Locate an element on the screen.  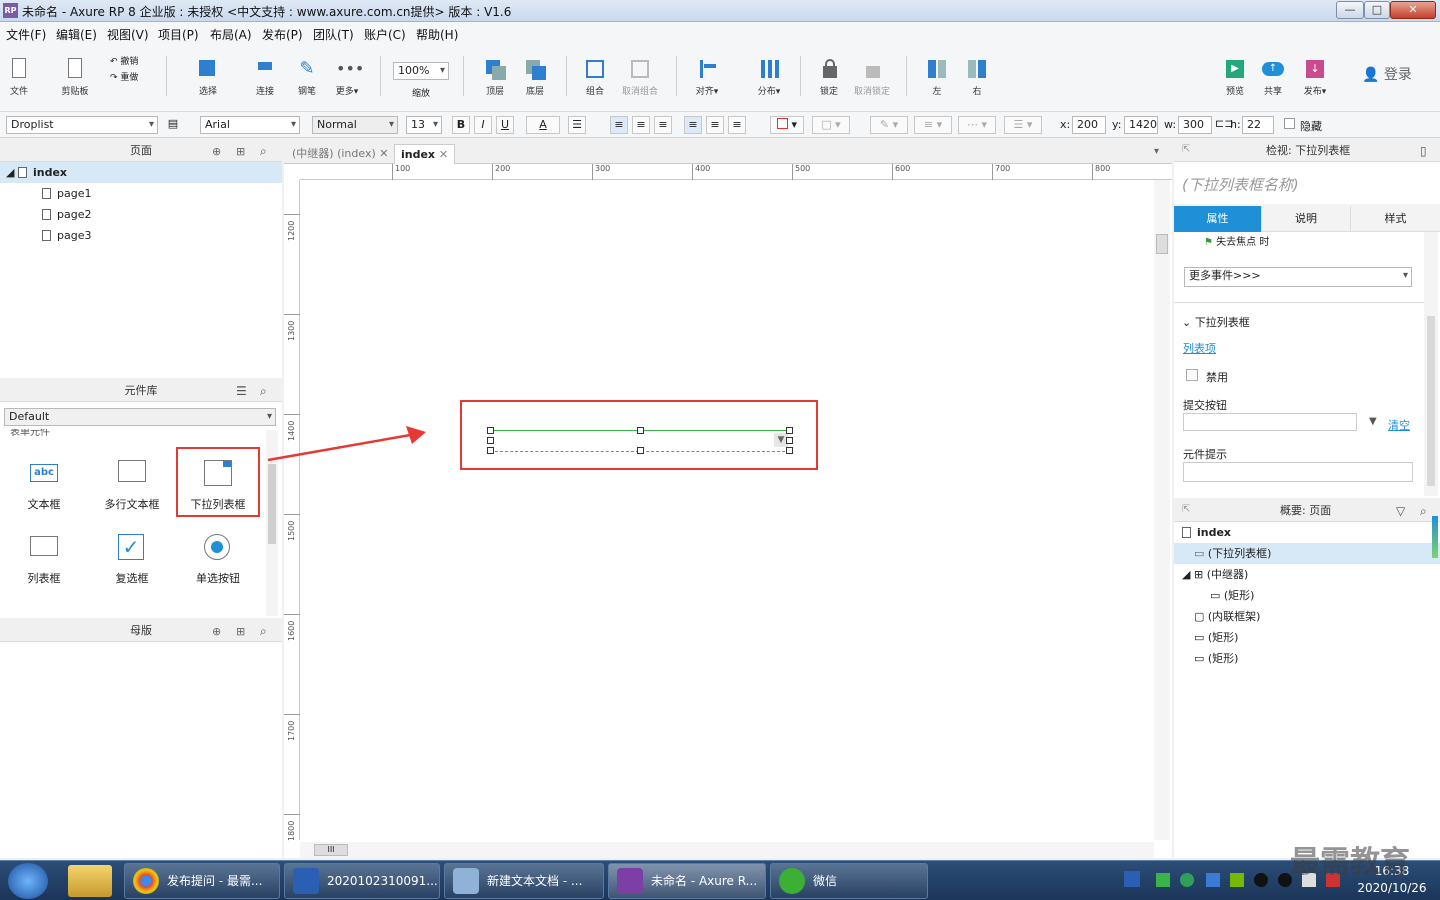
menu-layout: 布局(A) is located at coordinates (231, 34).